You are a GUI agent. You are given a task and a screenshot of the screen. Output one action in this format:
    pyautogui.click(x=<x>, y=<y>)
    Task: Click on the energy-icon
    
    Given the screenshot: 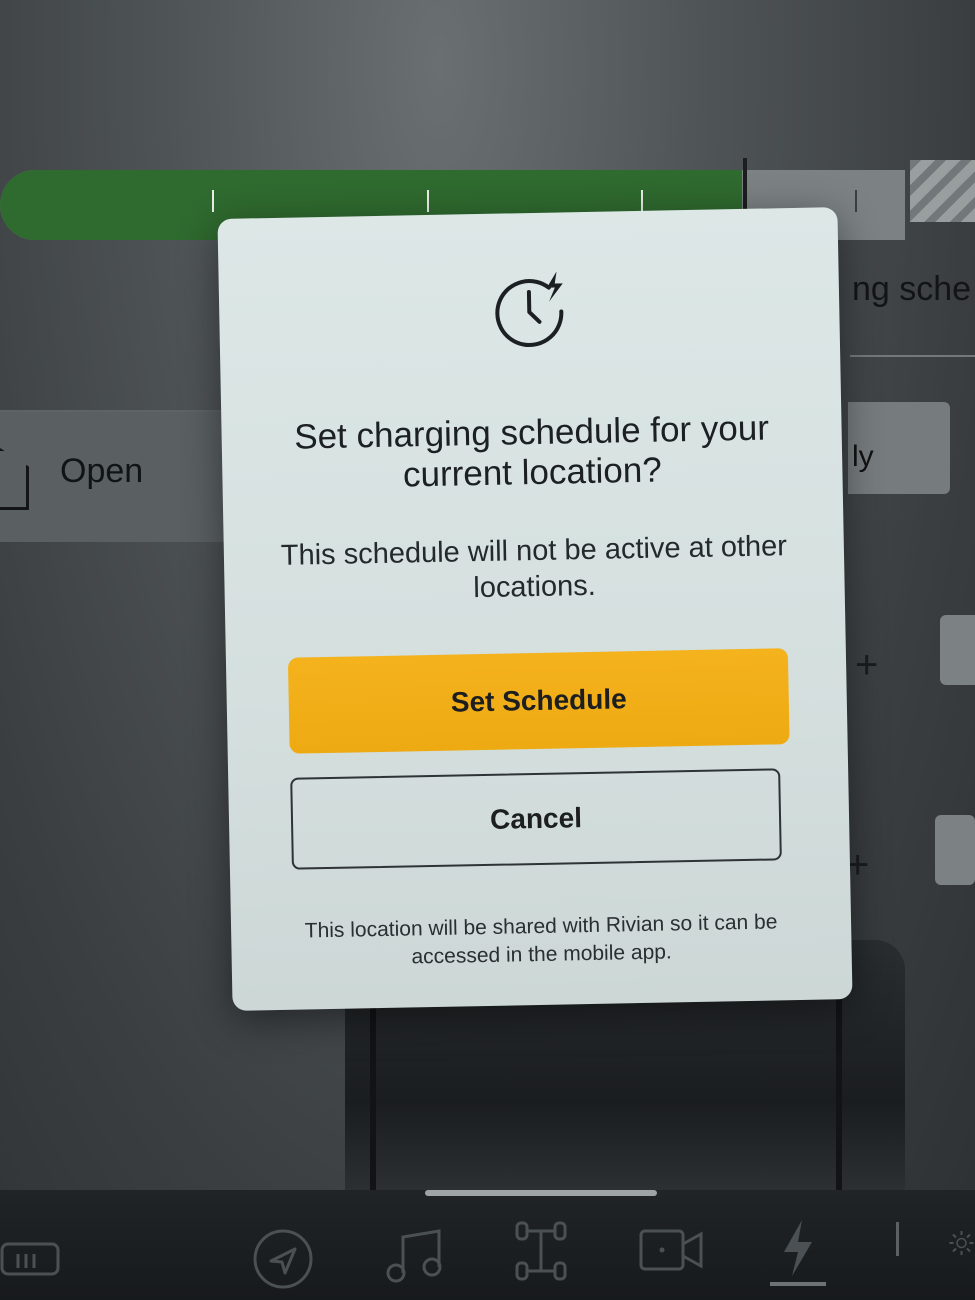 What is the action you would take?
    pyautogui.click(x=798, y=1248)
    